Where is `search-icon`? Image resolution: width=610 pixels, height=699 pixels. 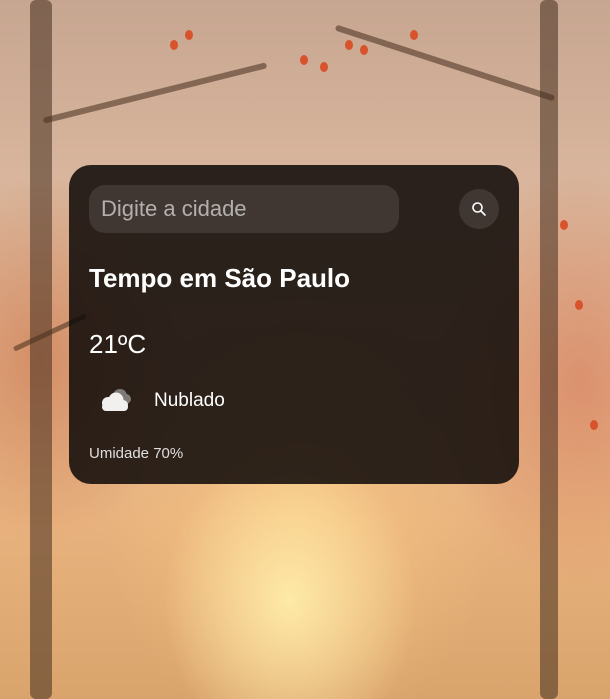
search-icon is located at coordinates (479, 209).